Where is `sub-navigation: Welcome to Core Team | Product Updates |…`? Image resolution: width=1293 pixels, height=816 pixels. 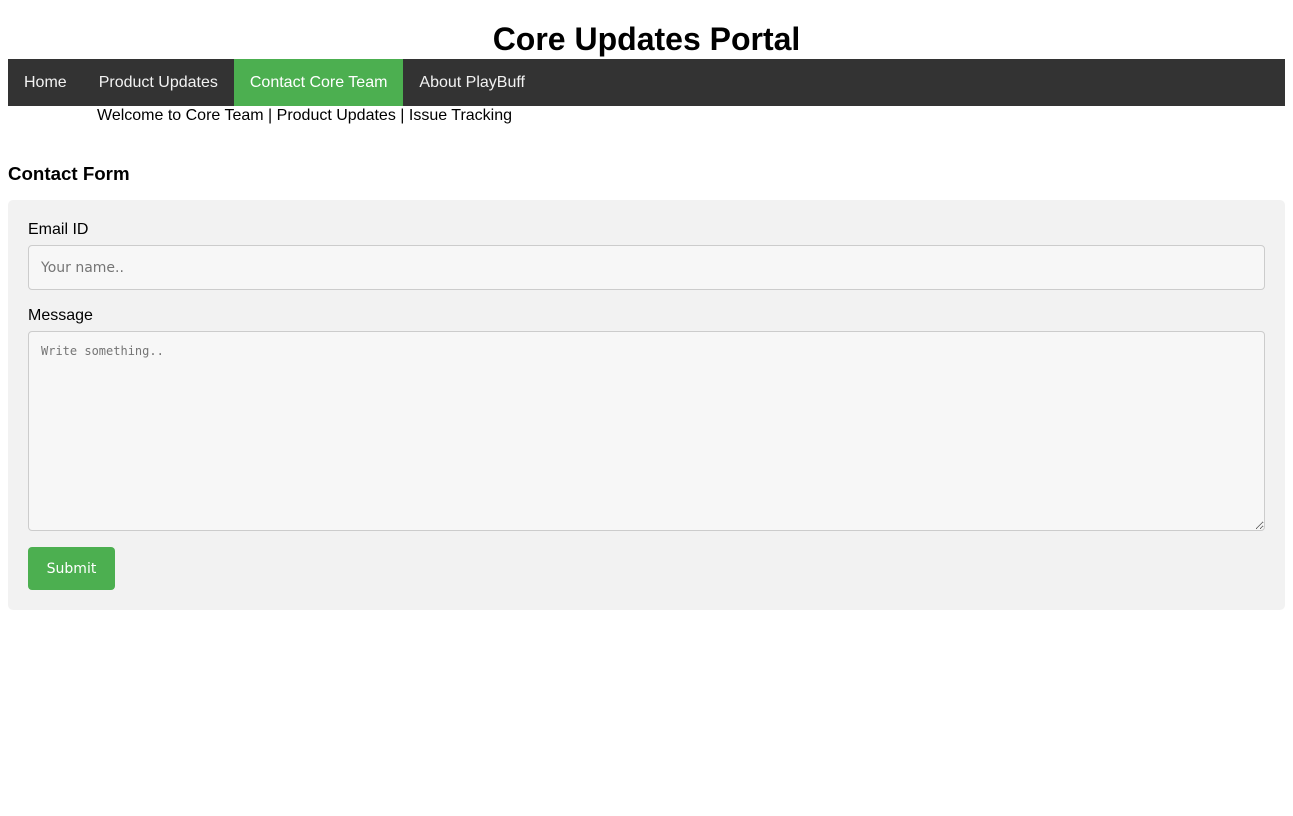 sub-navigation: Welcome to Core Team | Product Updates |… is located at coordinates (646, 116).